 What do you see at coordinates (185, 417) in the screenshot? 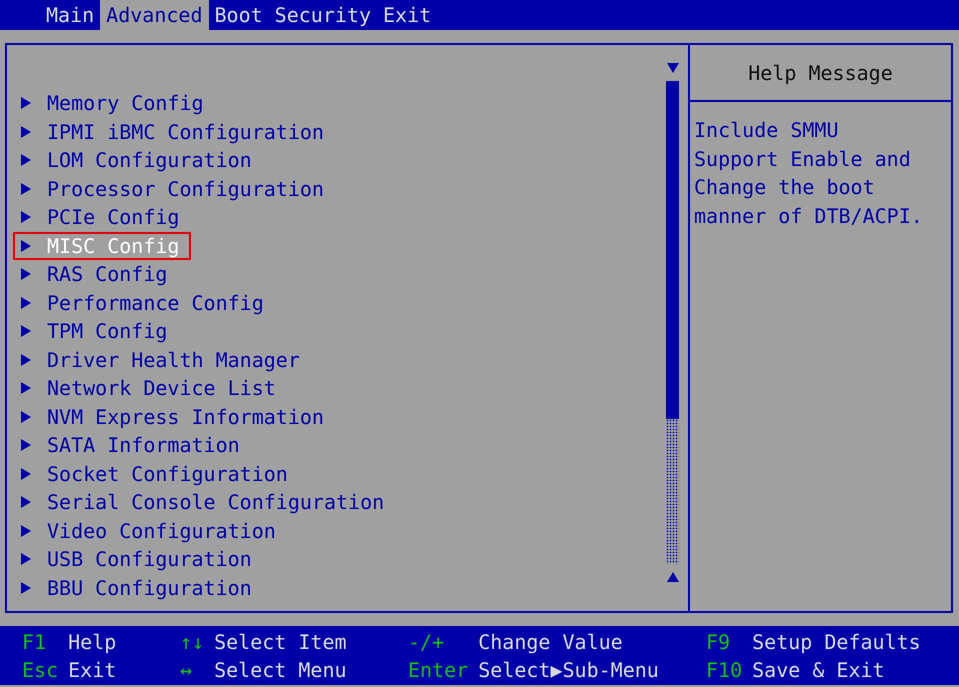
I see `menu-item-label: NVM Express Information` at bounding box center [185, 417].